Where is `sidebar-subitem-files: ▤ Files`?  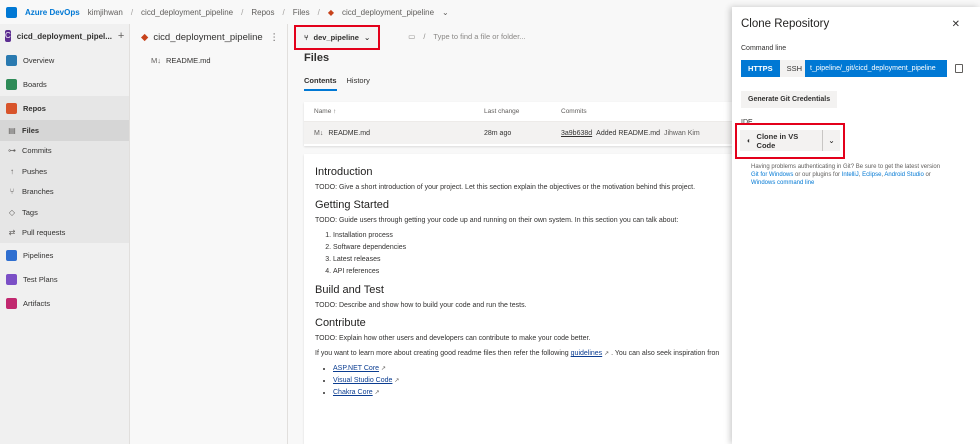 sidebar-subitem-files: ▤ Files is located at coordinates (64, 130).